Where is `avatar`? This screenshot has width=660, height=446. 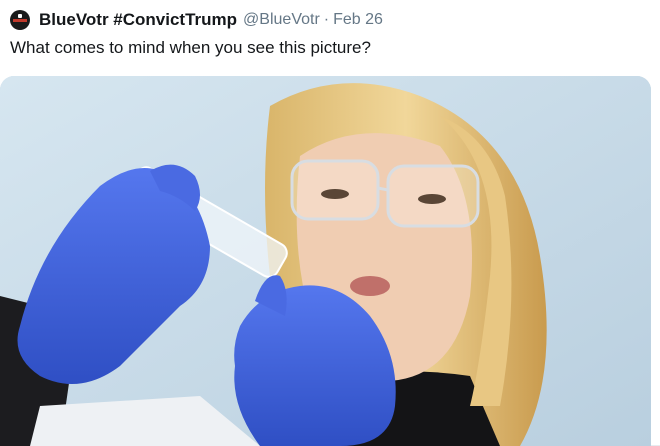
avatar is located at coordinates (20, 20).